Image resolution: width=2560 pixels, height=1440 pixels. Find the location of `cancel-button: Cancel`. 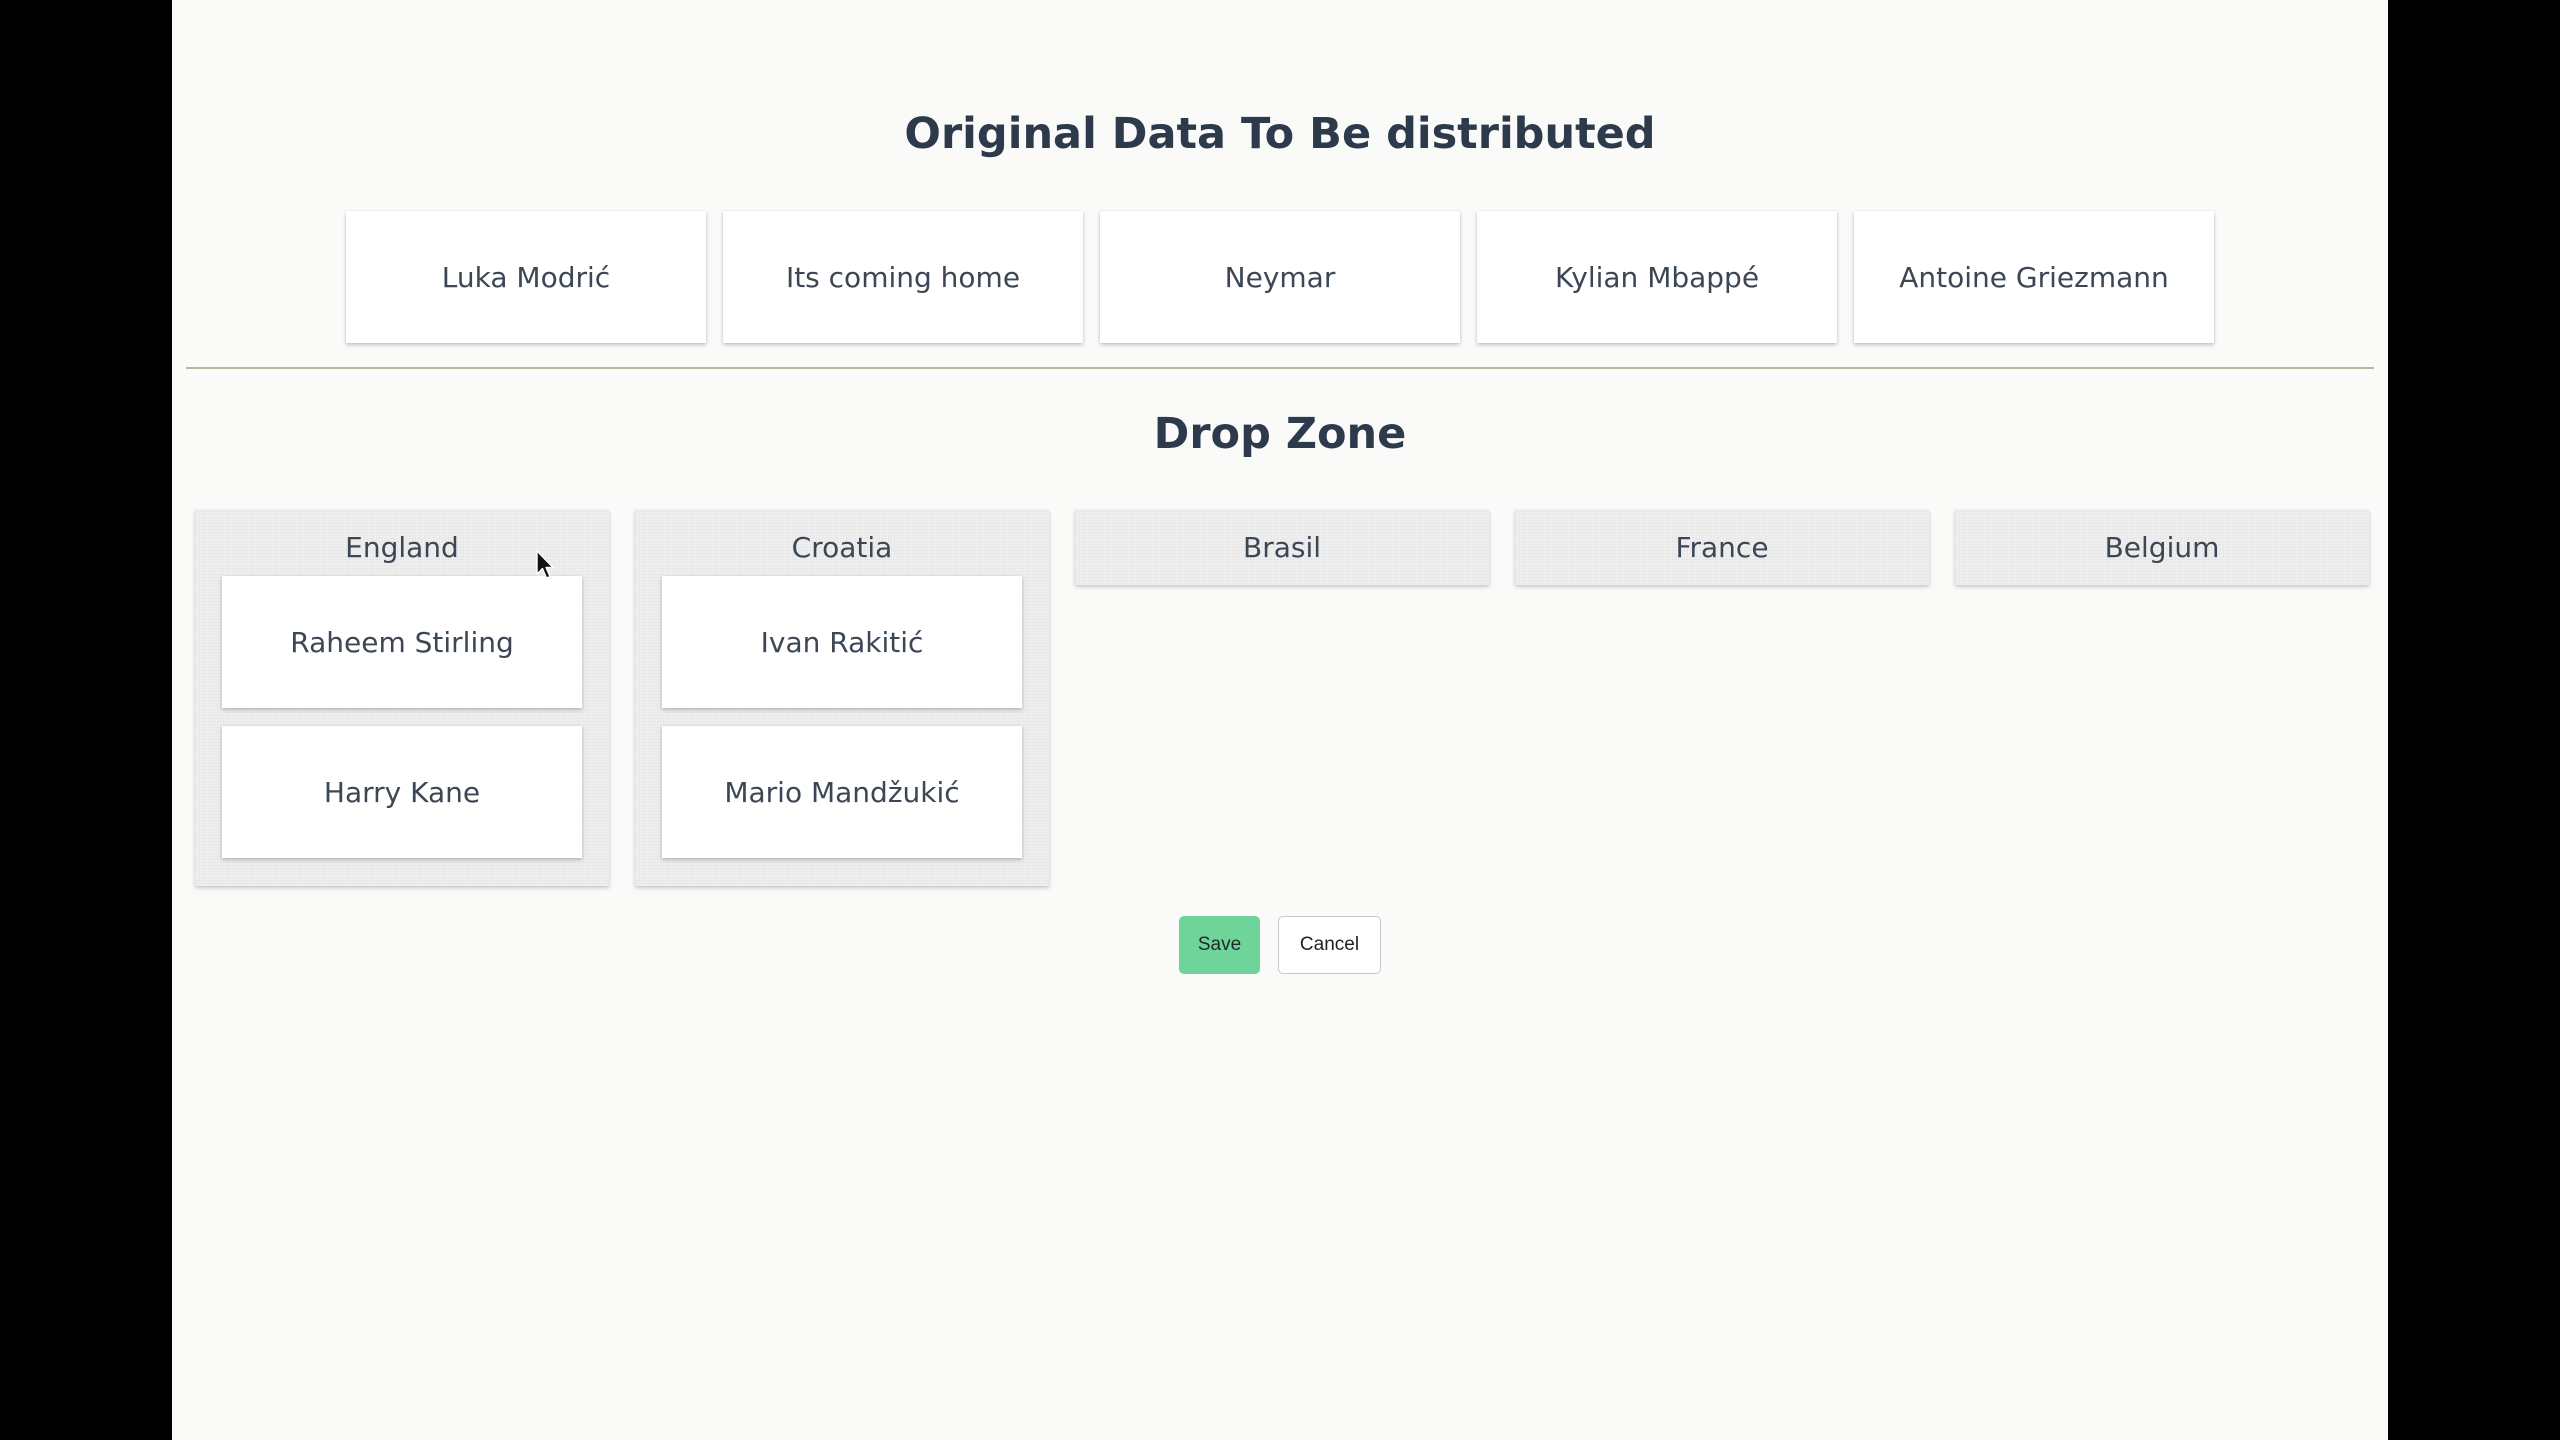

cancel-button: Cancel is located at coordinates (1329, 945).